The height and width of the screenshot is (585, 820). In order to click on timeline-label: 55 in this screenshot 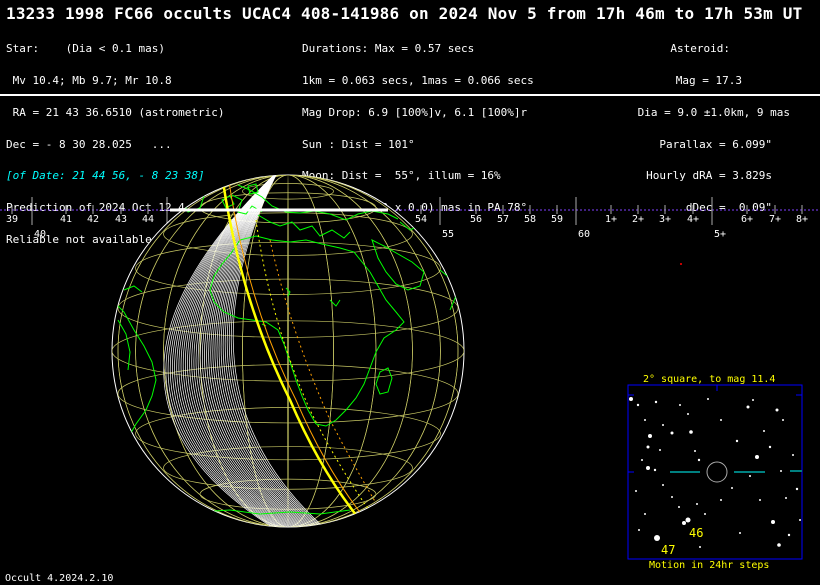, I will do `click(448, 234)`.